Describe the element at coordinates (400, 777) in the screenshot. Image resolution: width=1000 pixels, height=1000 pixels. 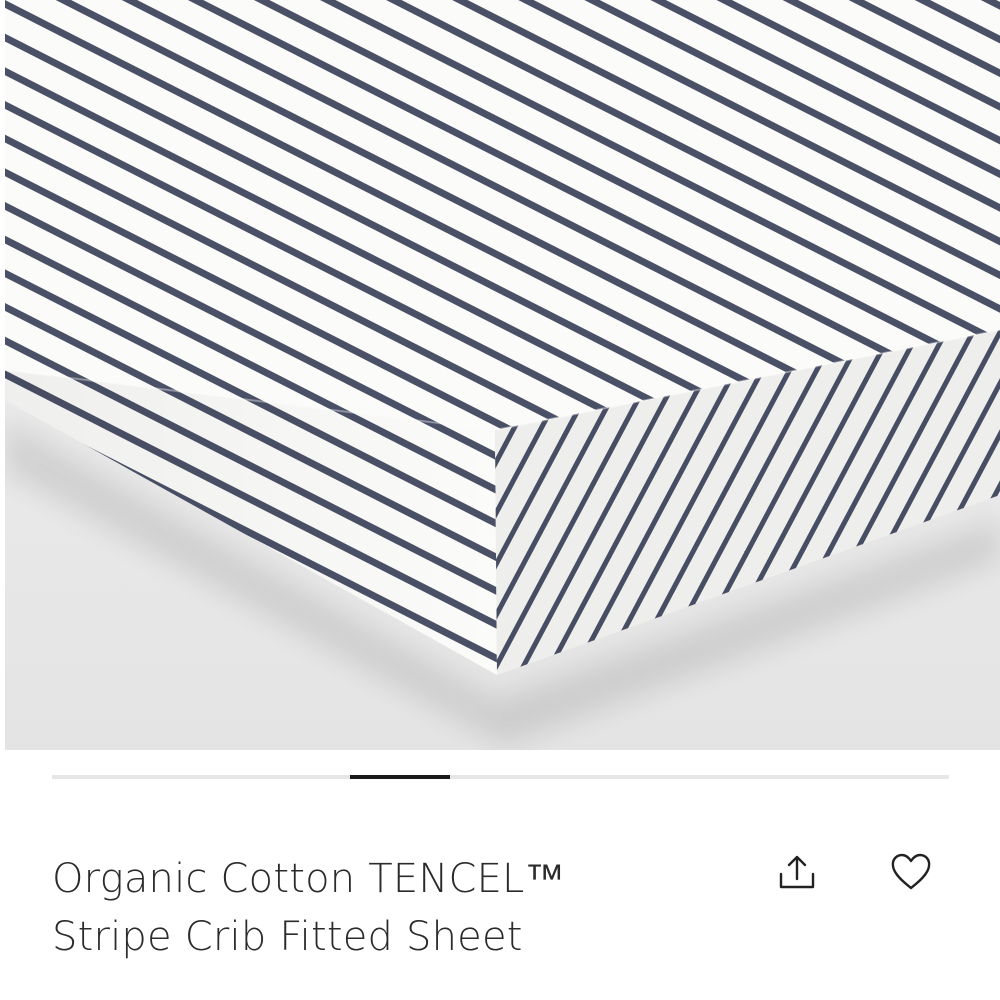
I see `carousel-active-indicator` at that location.